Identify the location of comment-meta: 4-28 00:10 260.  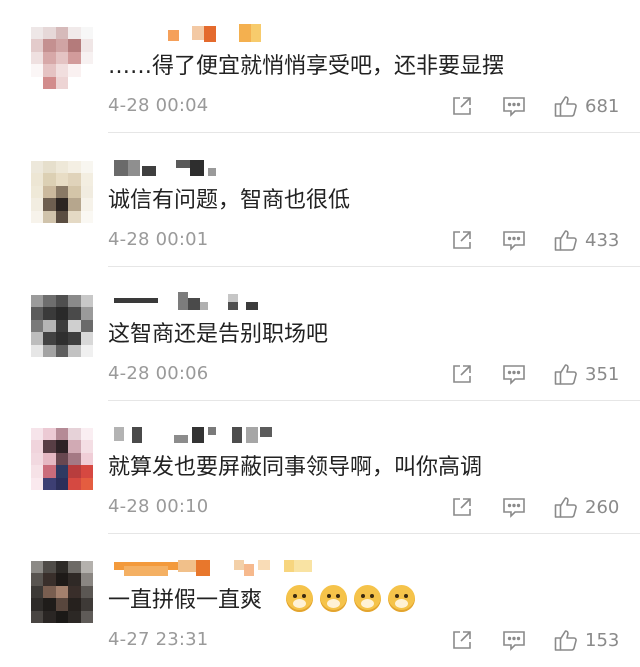
(368, 507).